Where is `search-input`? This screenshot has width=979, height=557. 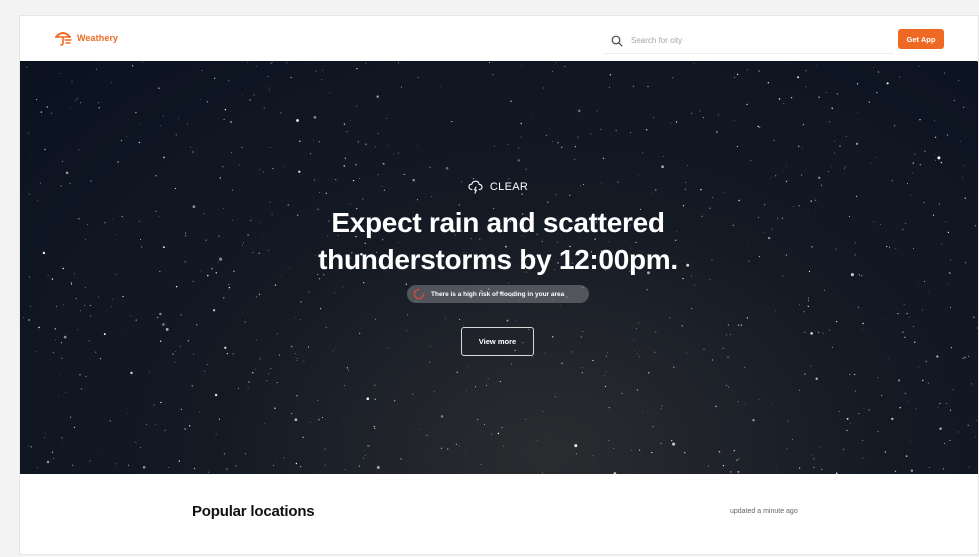 search-input is located at coordinates (751, 40).